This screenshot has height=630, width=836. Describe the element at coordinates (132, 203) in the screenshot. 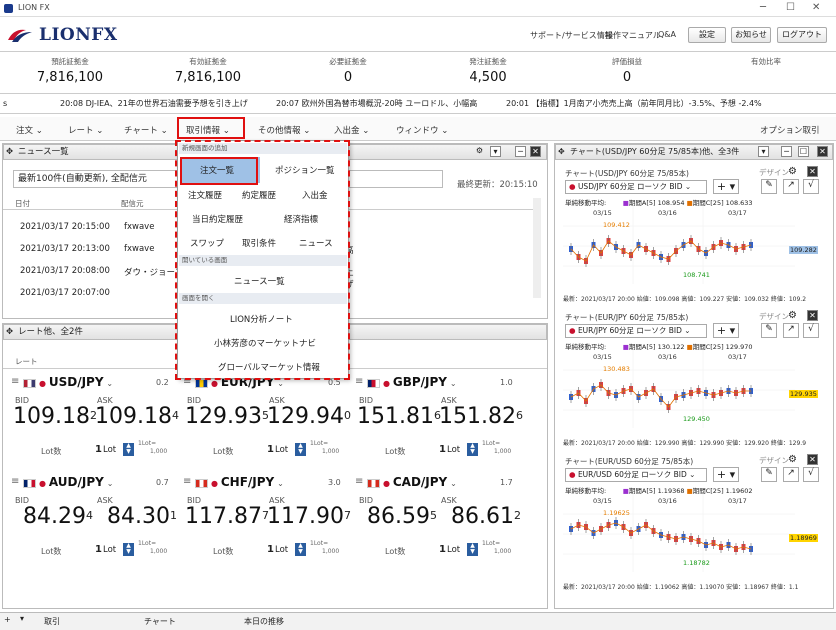

I see `col-source: 配信元` at that location.